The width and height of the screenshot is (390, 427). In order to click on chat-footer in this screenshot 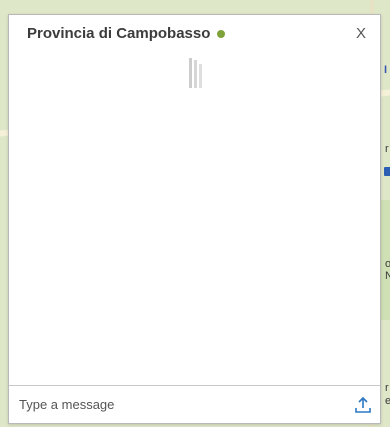, I will do `click(194, 404)`.